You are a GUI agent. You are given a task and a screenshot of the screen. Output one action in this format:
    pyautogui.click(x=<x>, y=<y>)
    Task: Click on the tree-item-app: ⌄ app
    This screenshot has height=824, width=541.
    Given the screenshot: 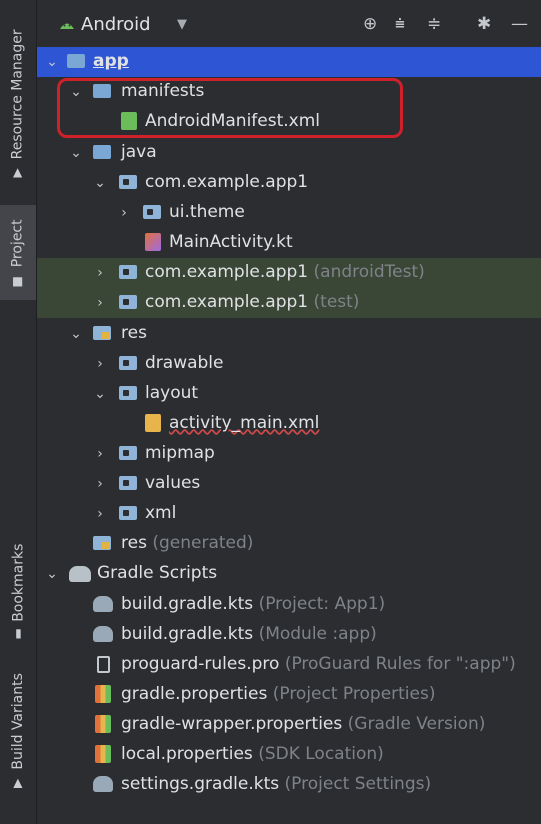 What is the action you would take?
    pyautogui.click(x=289, y=62)
    